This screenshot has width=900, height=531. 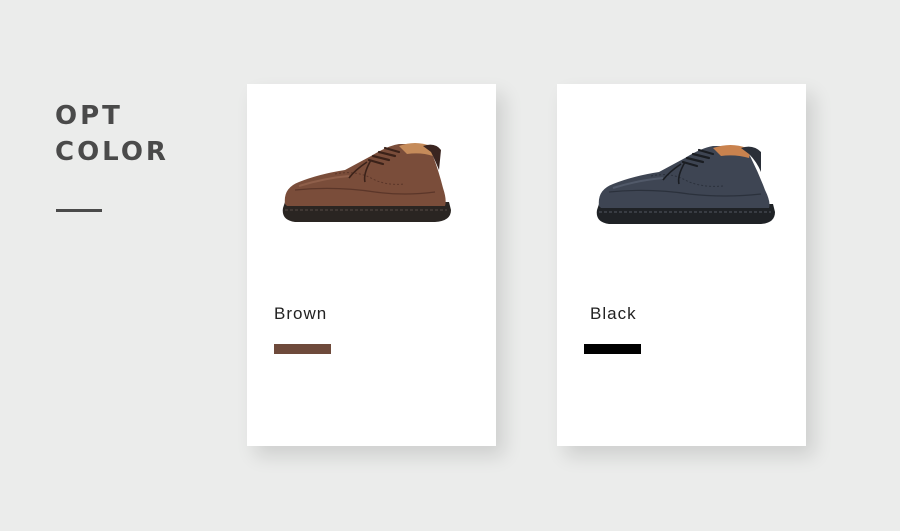 I want to click on color-swatch-black, so click(x=612, y=349).